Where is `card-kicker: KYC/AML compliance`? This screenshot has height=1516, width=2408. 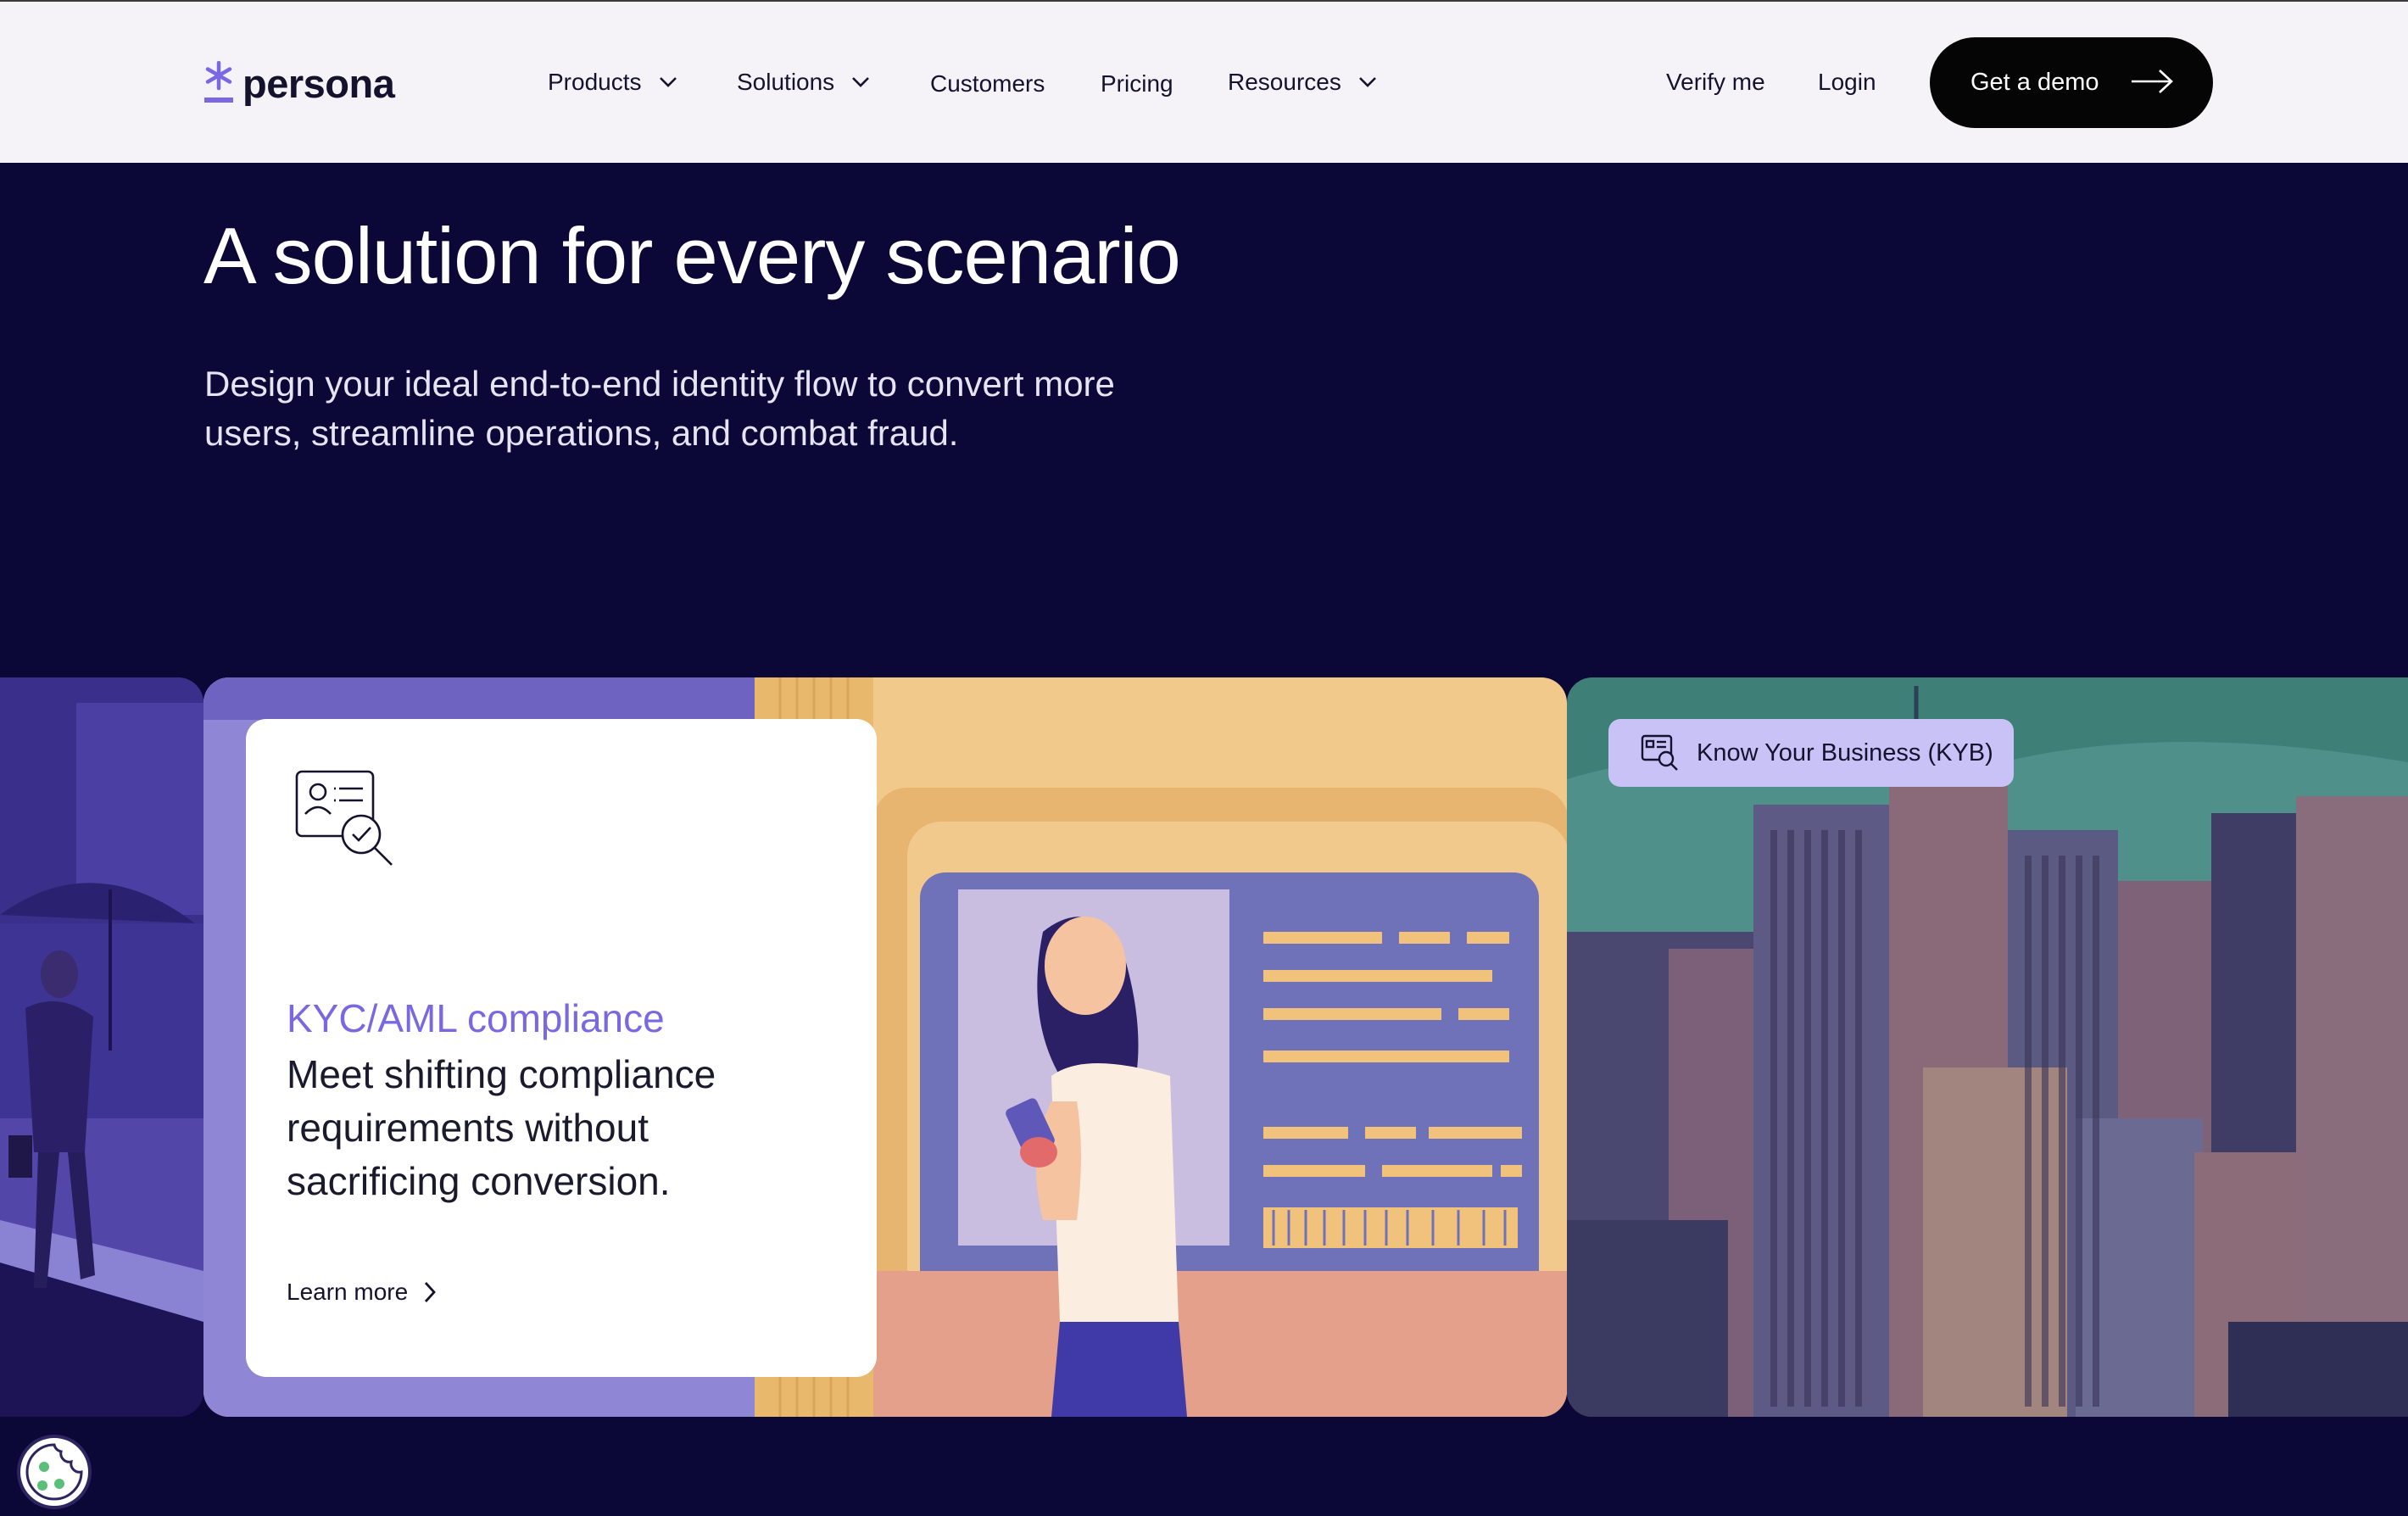 card-kicker: KYC/AML compliance is located at coordinates (476, 1018).